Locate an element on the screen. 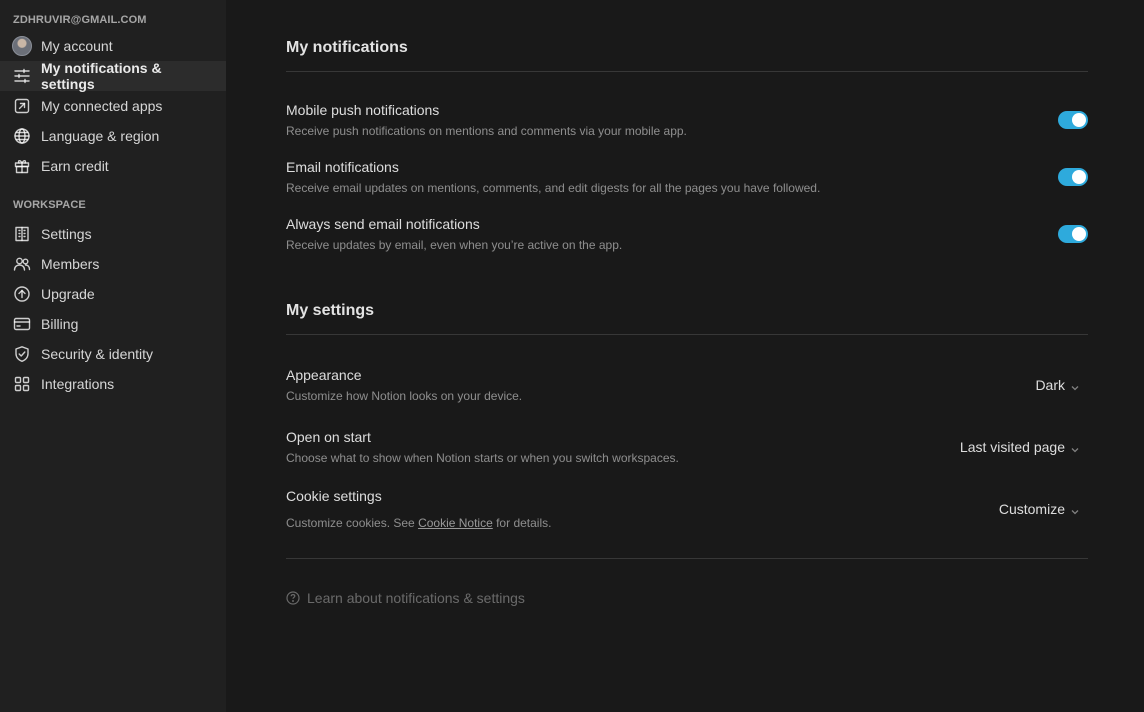 This screenshot has height=712, width=1144. open-on-start-dropdown: Last visited page is located at coordinates (1024, 447).